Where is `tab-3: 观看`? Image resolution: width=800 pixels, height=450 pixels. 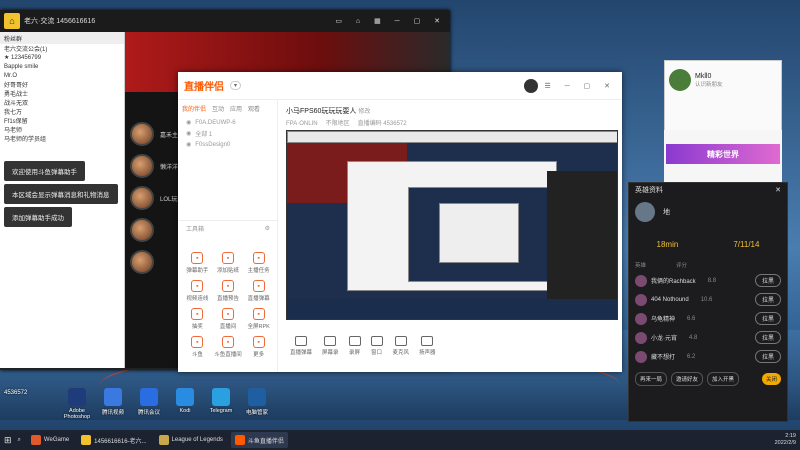 tab-3: 观看 is located at coordinates (254, 108).